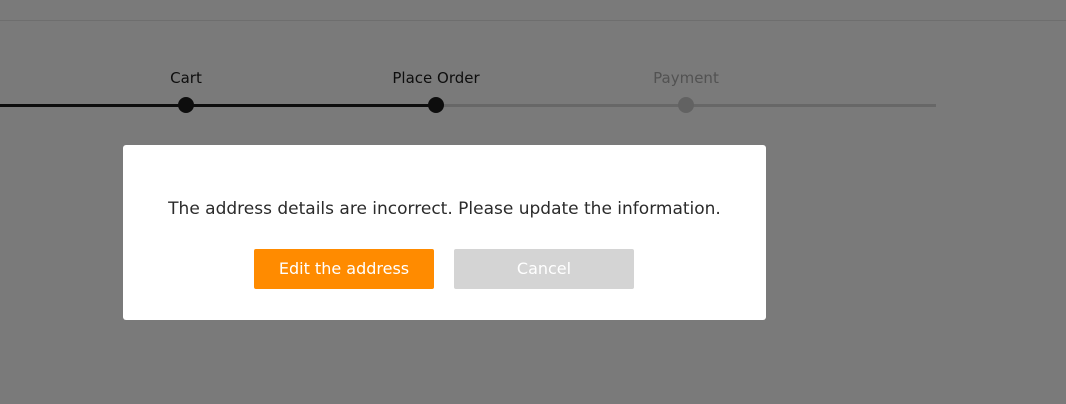 This screenshot has width=1066, height=404. What do you see at coordinates (344, 269) in the screenshot?
I see `edit-address-button: Edit the address` at bounding box center [344, 269].